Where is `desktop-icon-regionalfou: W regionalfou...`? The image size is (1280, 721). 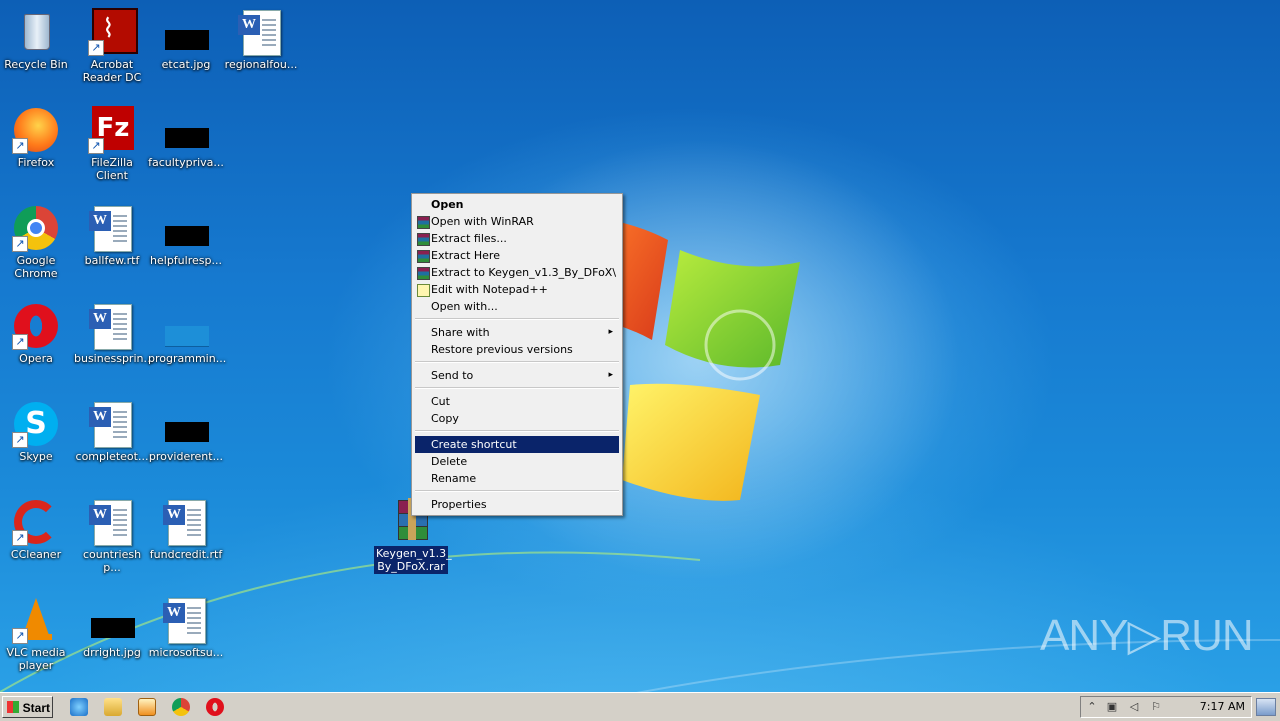
desktop-icon-regionalfou: W regionalfou... is located at coordinates (261, 39).